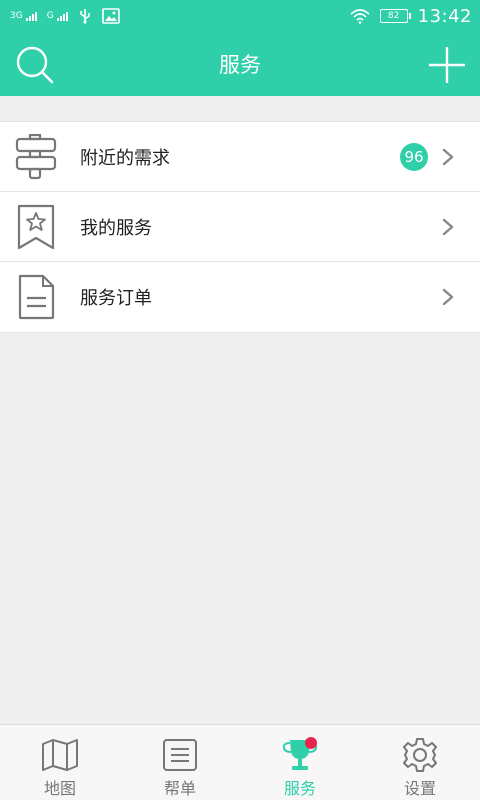  I want to click on battery-level: 82, so click(393, 16).